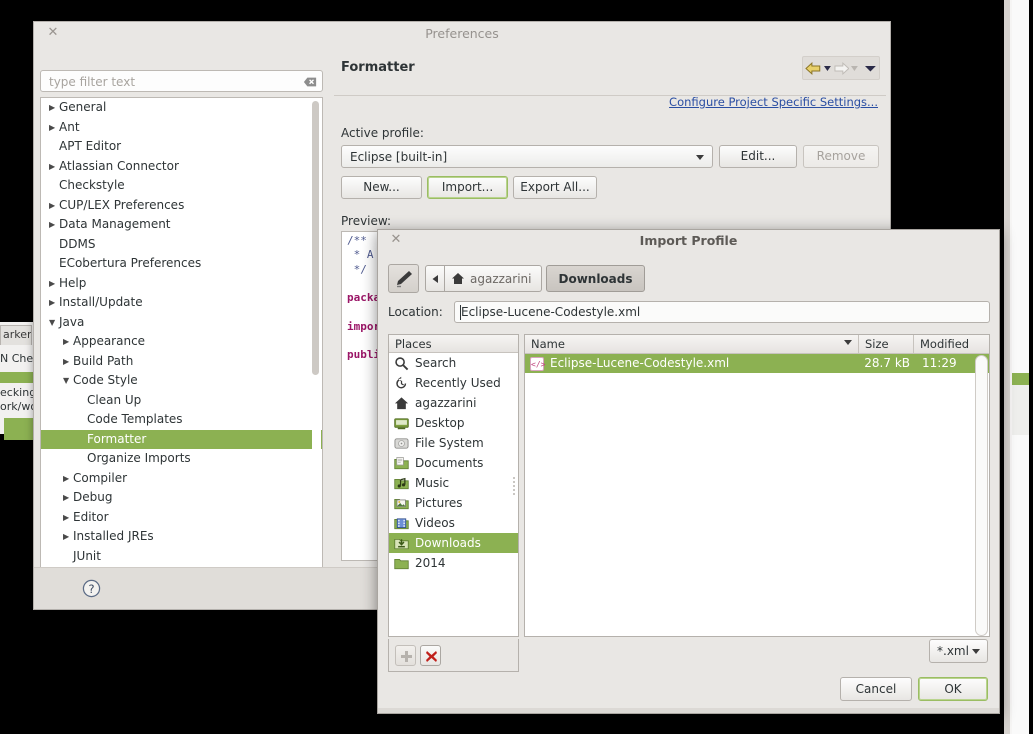  Describe the element at coordinates (181, 420) in the screenshot. I see `sidebar-item-code-templates: Code Templates` at that location.